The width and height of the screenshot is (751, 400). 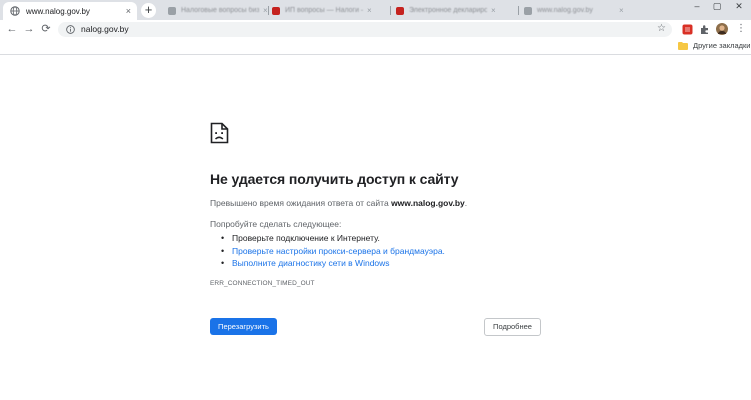 I want to click on toolbar: ← → ⟳ nalog.gov.by ☆ ⋮, so click(x=375, y=29).